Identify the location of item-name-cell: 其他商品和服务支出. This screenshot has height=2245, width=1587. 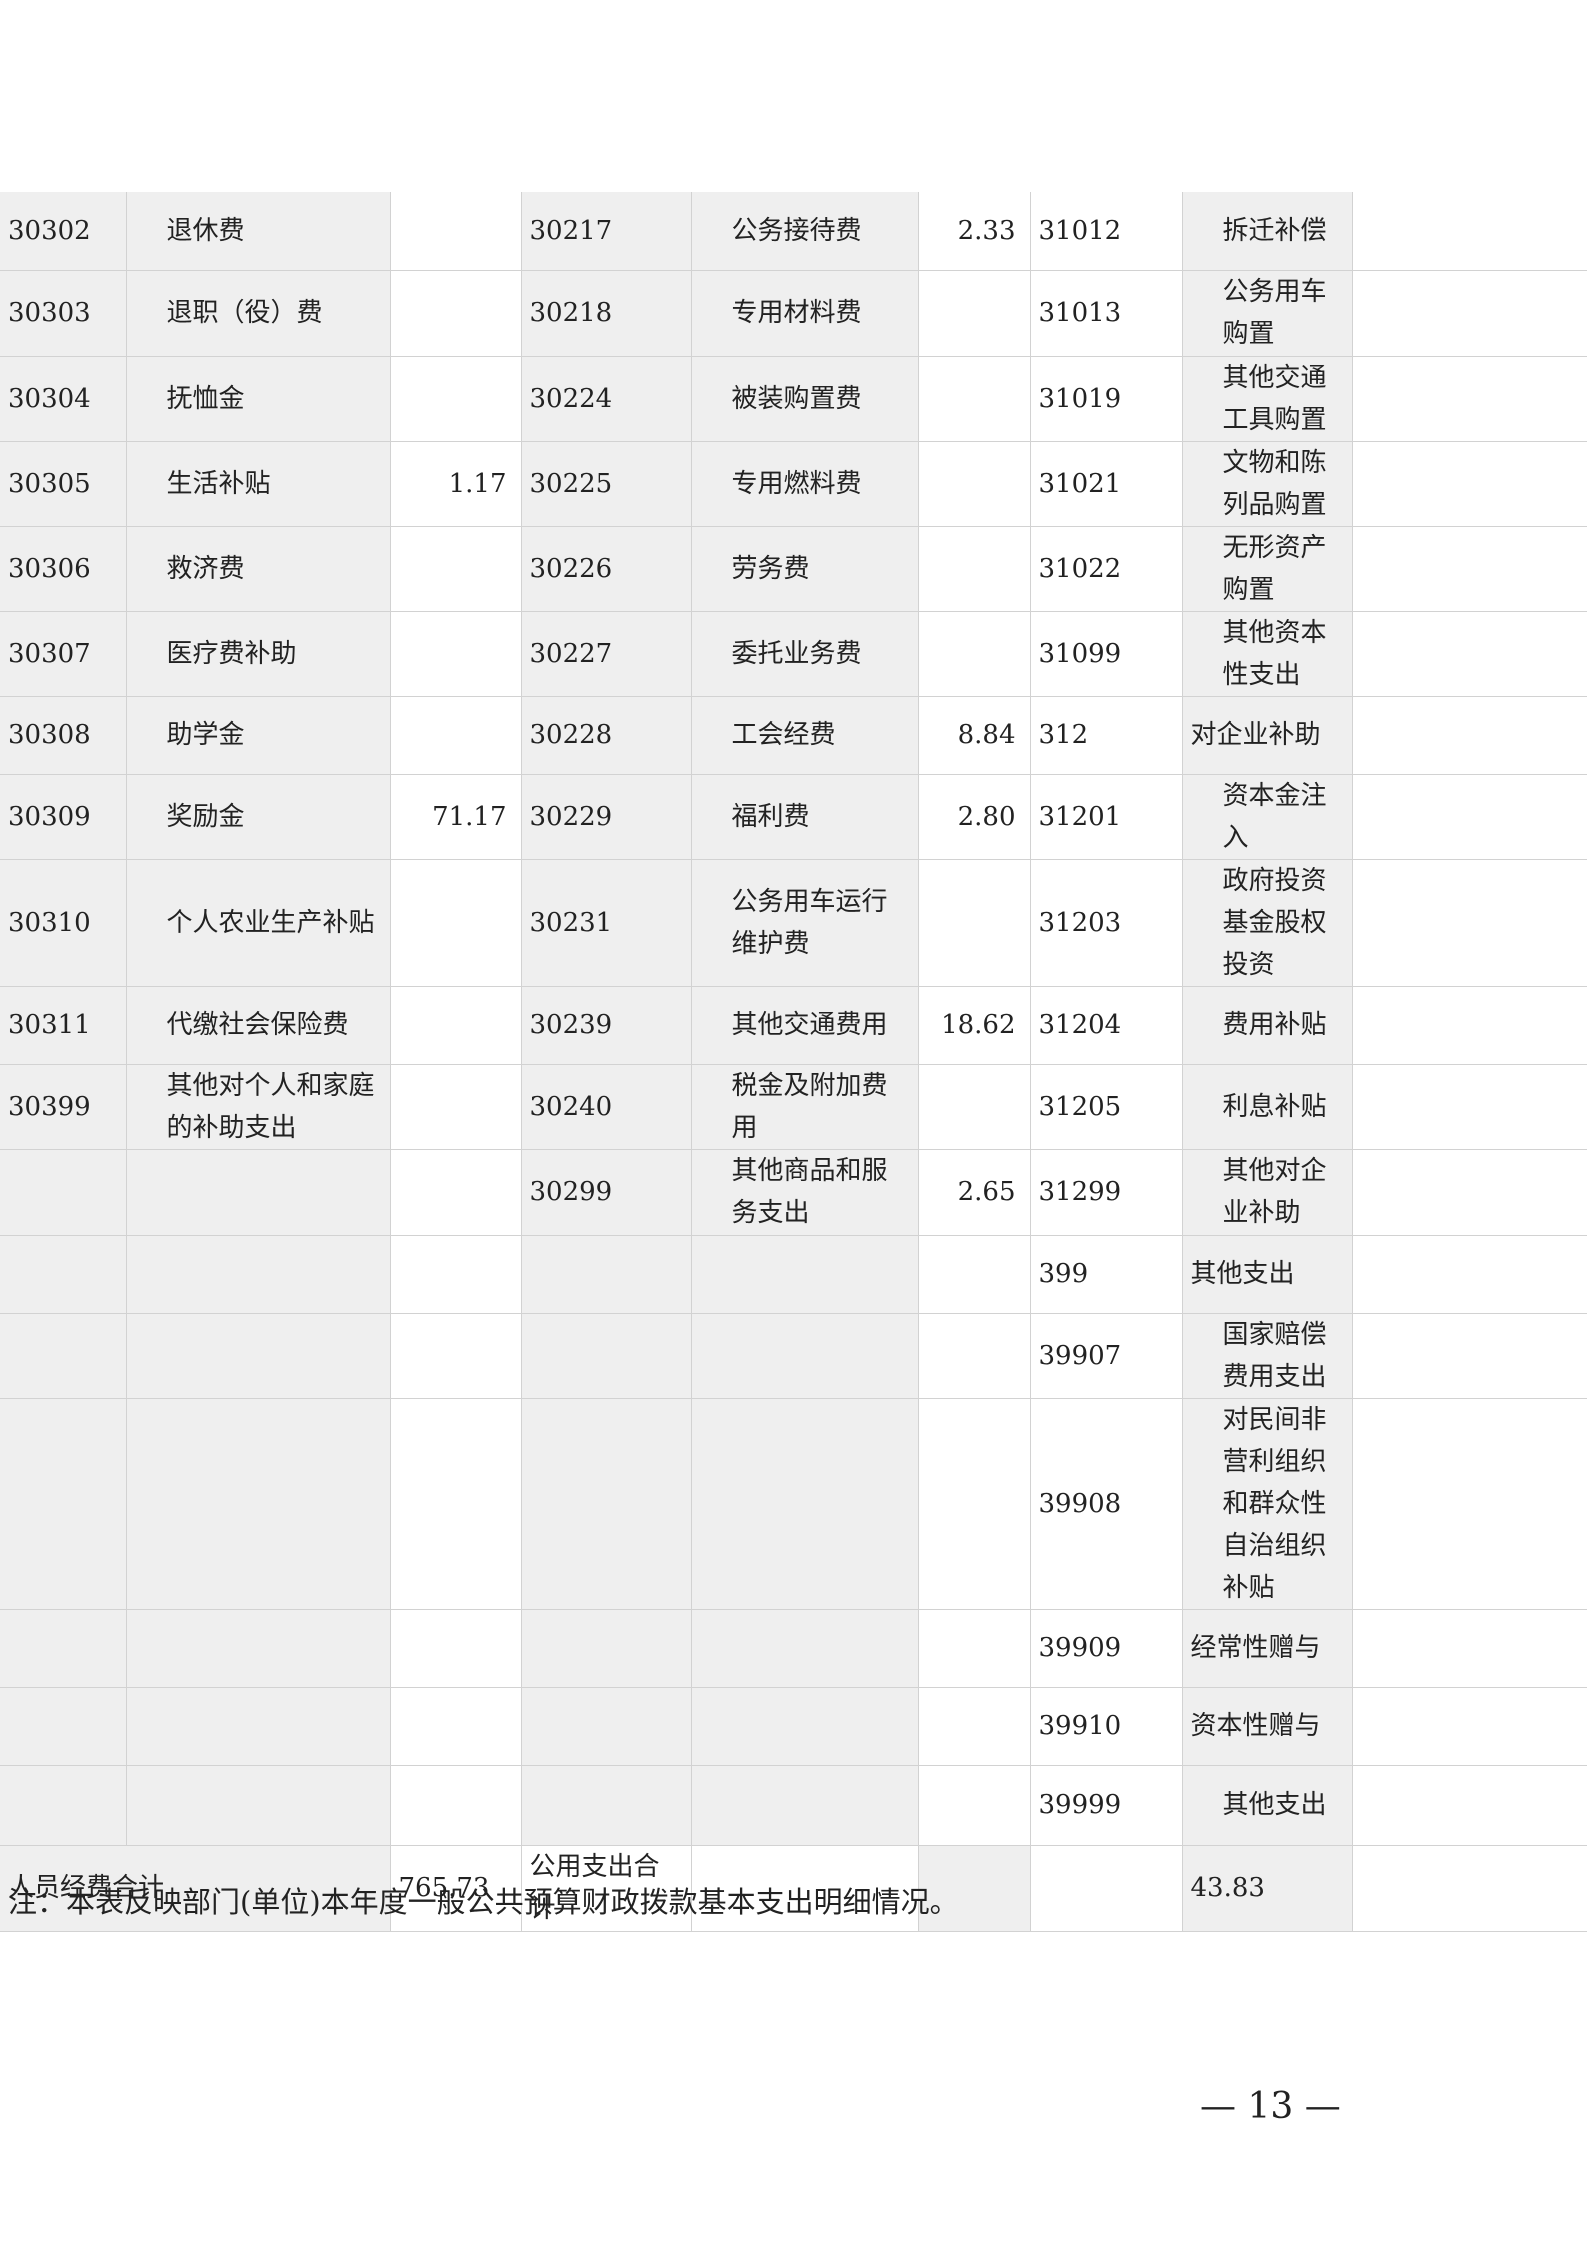
(805, 1192).